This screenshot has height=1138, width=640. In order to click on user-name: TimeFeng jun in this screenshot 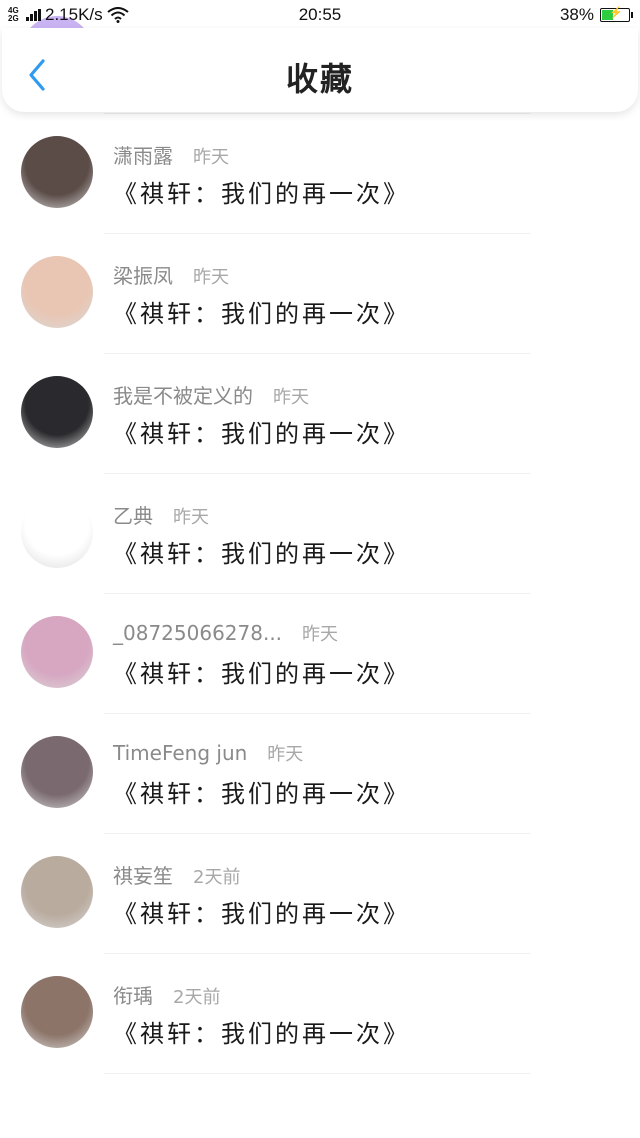, I will do `click(180, 753)`.